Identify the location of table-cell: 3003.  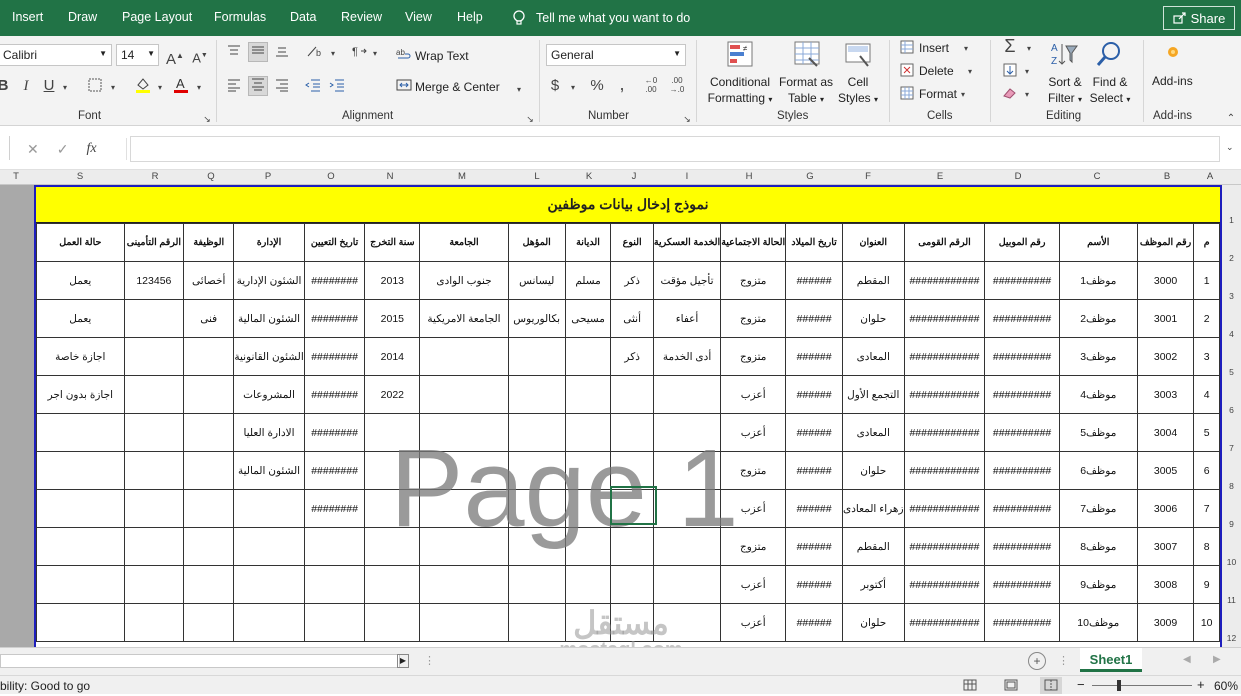
(1165, 394).